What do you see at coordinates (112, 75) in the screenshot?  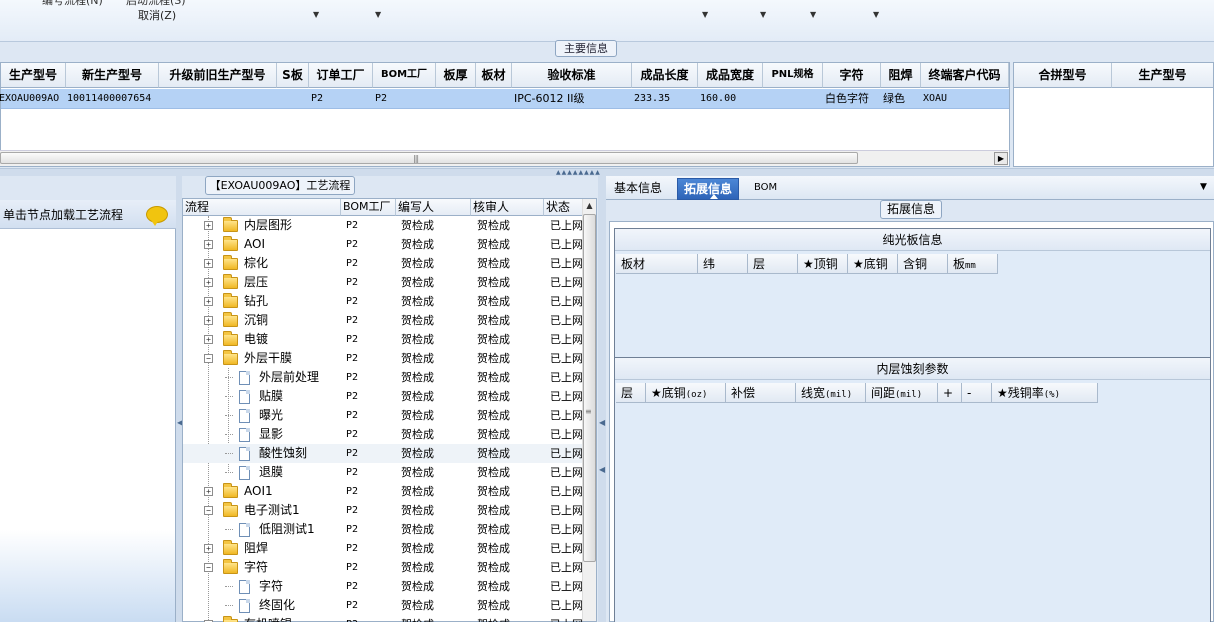 I see `column-header: 新生产型号` at bounding box center [112, 75].